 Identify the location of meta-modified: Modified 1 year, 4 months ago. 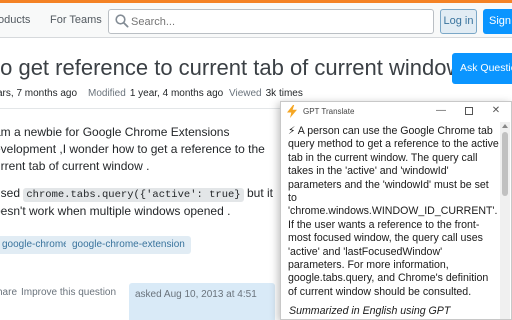
(155, 93).